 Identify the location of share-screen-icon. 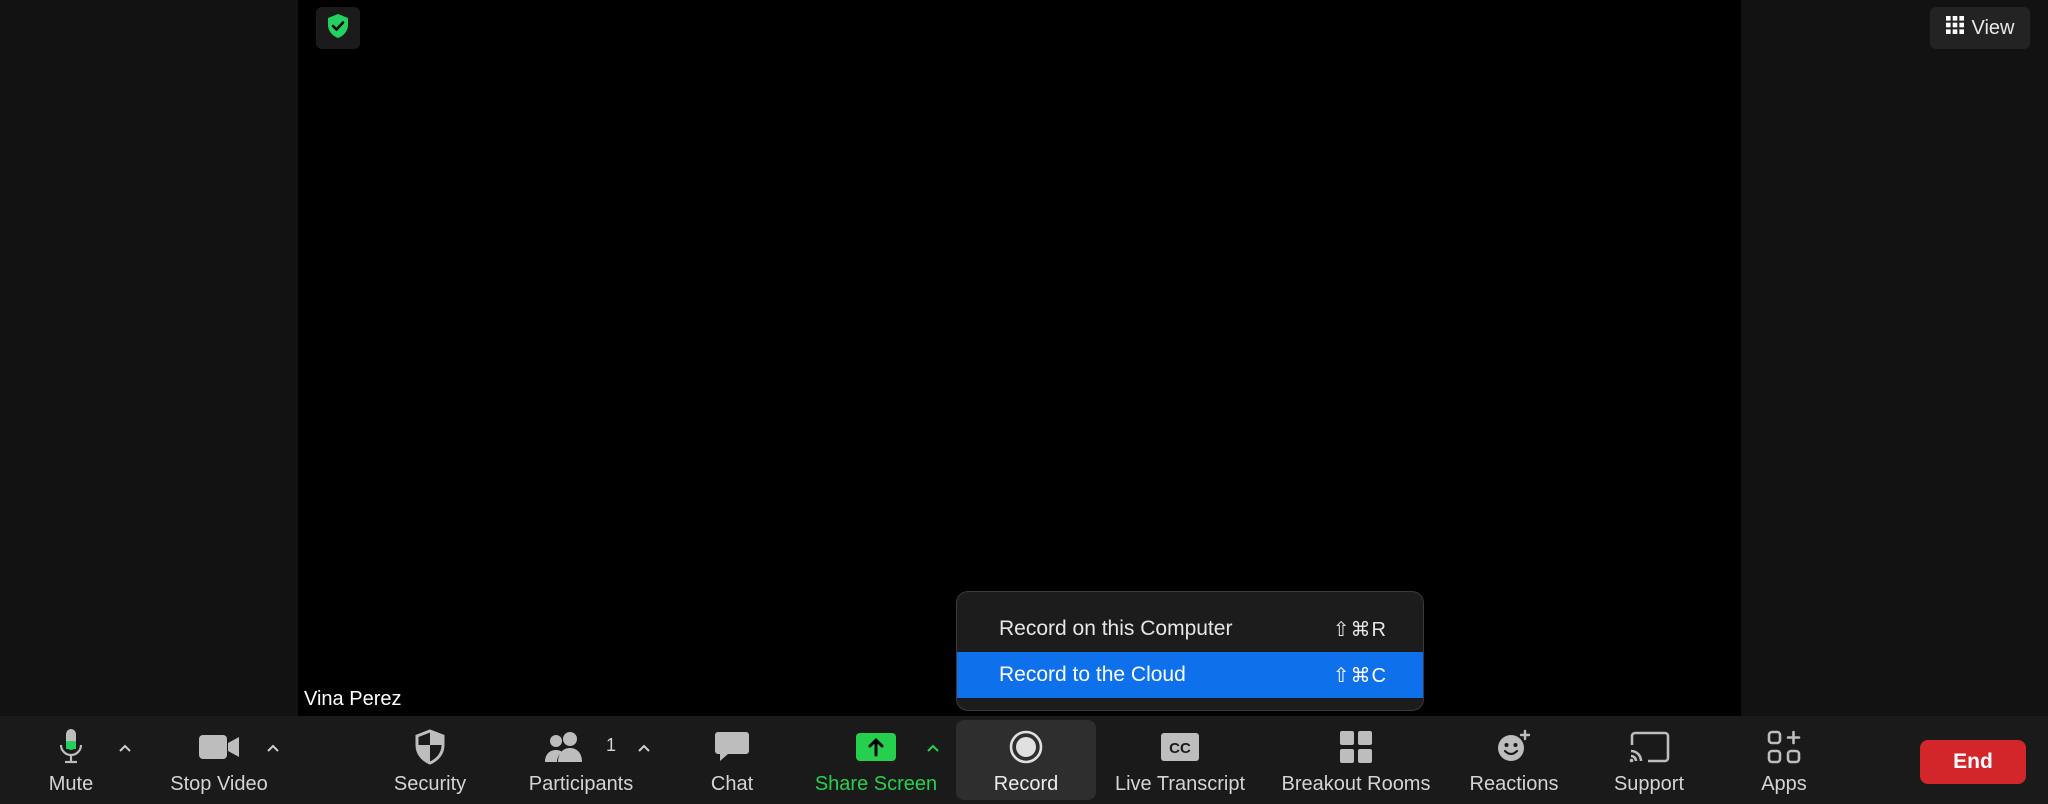
(876, 747).